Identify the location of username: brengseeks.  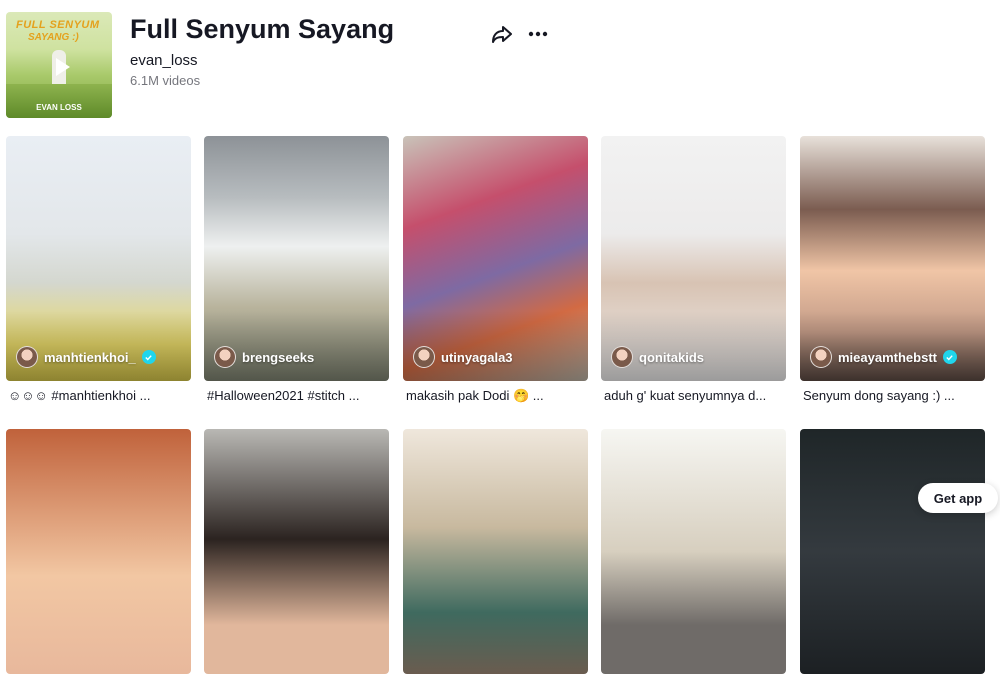
(278, 357).